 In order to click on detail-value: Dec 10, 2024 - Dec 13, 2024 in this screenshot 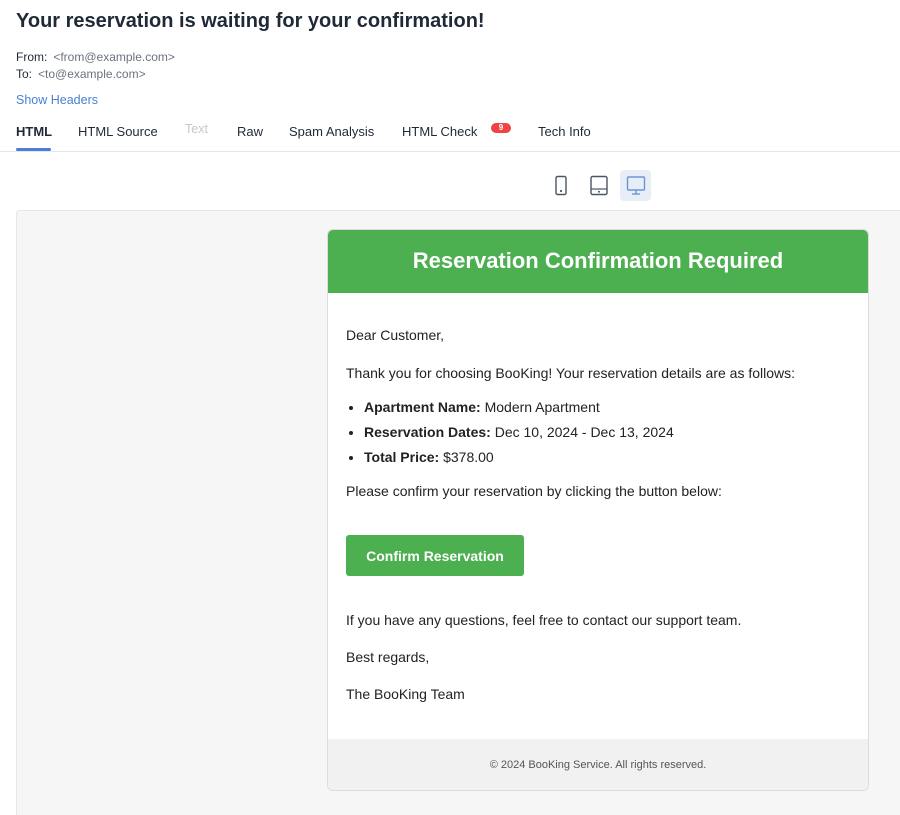, I will do `click(582, 432)`.